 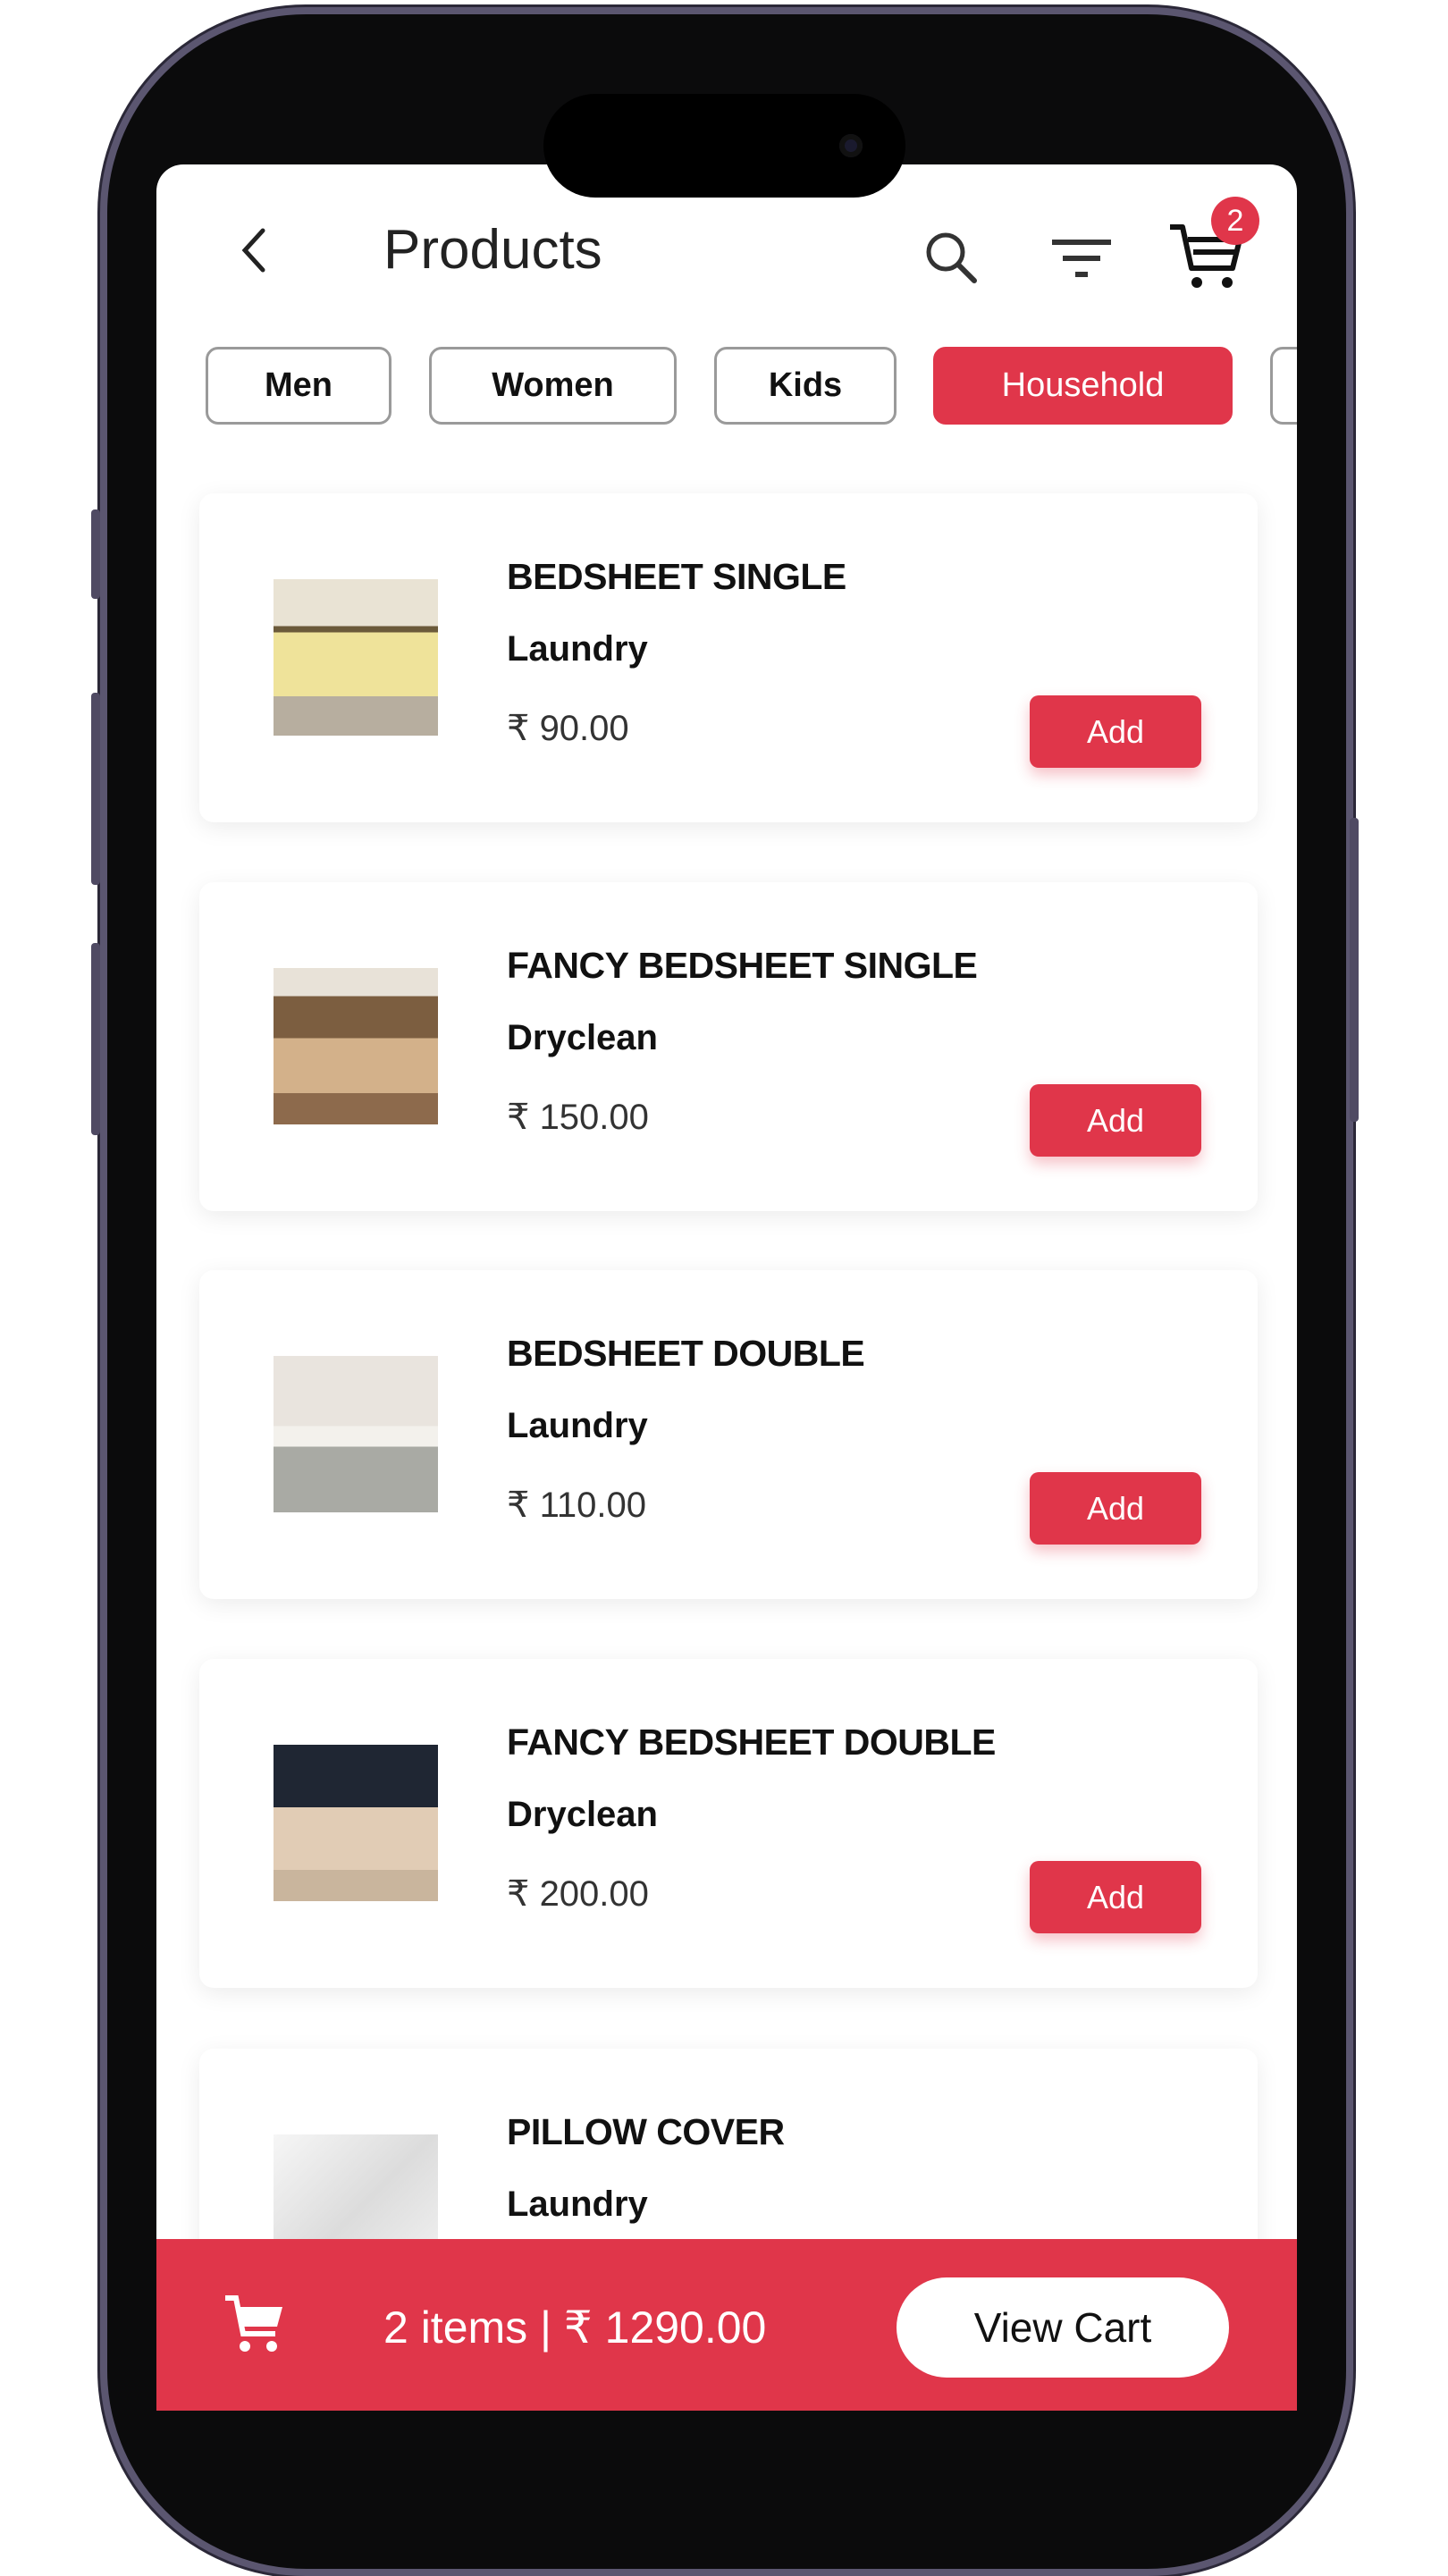 I want to click on chip-label: Men, so click(x=299, y=385).